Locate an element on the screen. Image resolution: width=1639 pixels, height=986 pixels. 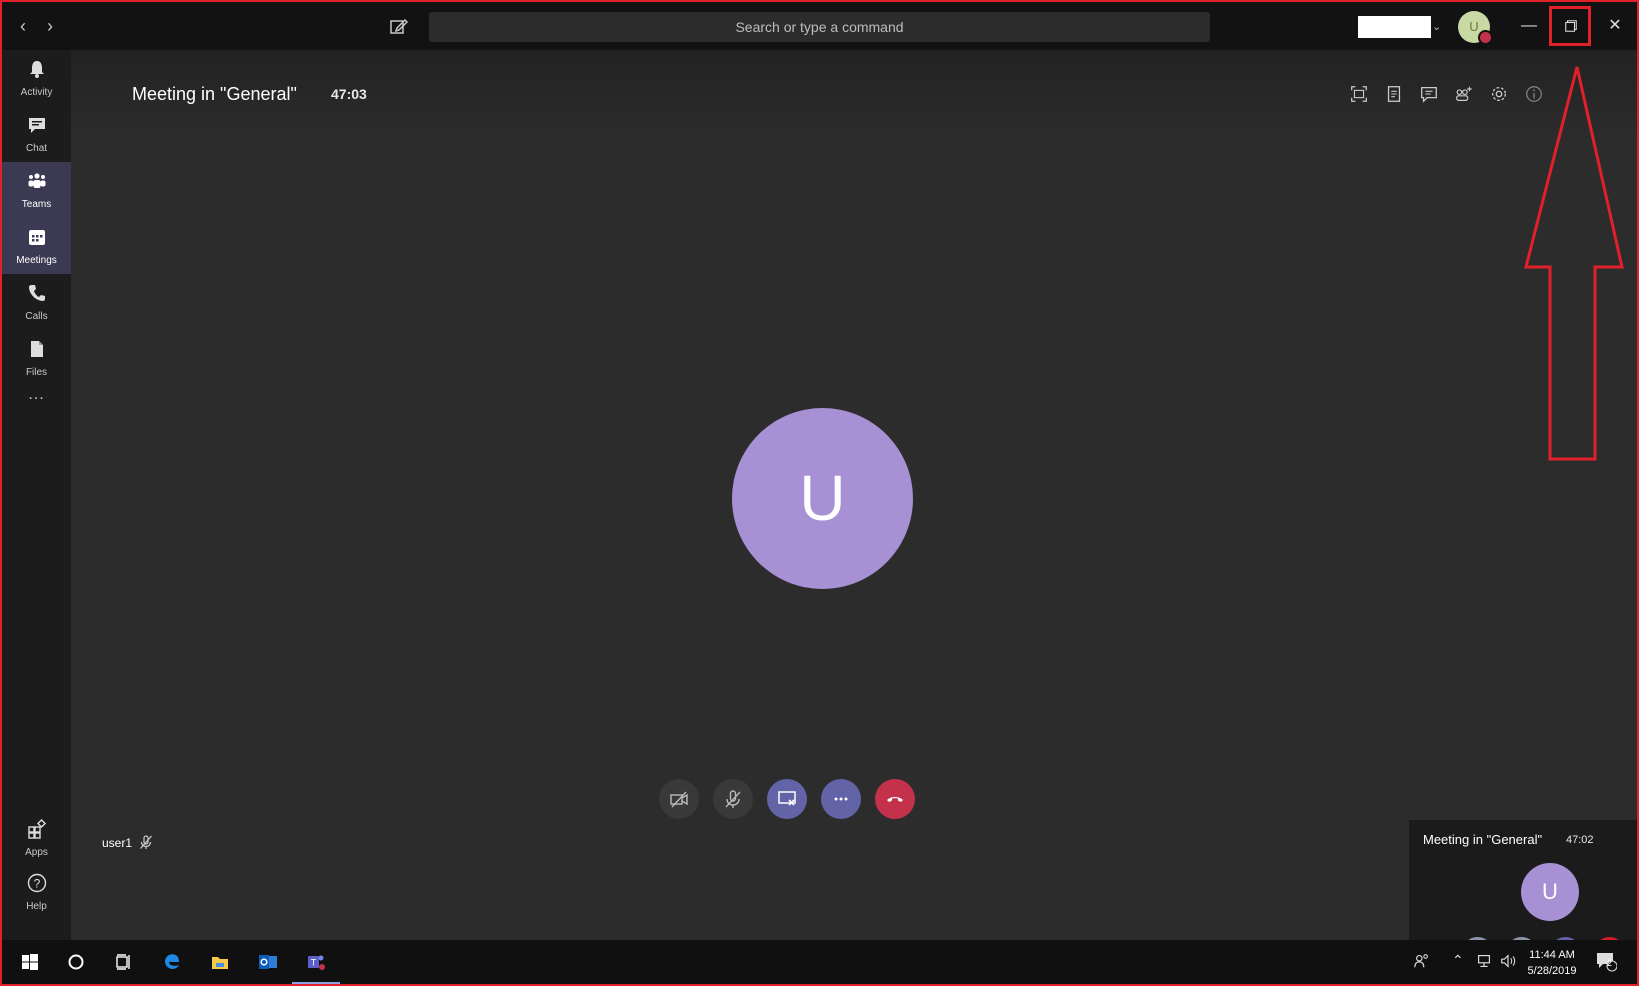
clock-time: 11:44 AM is located at coordinates (1552, 955).